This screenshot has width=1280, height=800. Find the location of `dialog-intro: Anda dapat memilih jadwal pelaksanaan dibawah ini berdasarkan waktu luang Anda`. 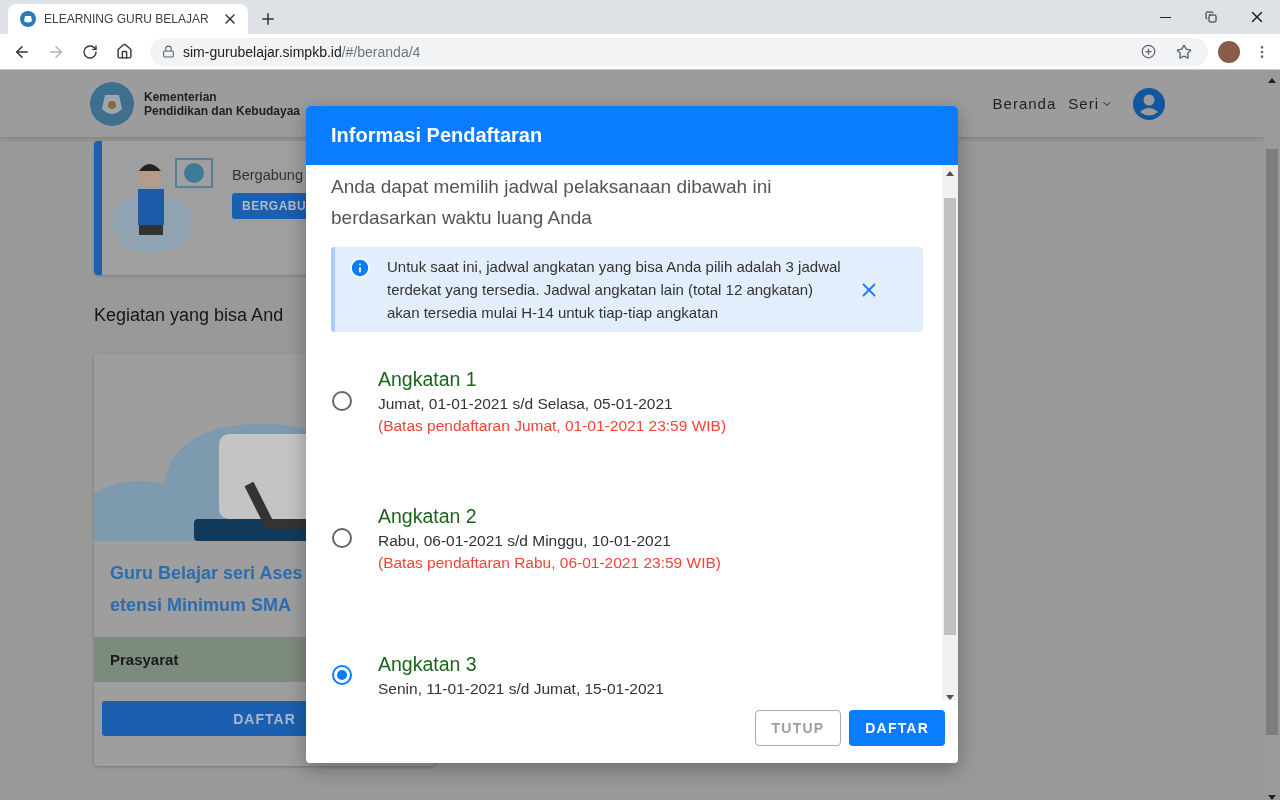

dialog-intro: Anda dapat memilih jadwal pelaksanaan dibawah ini berdasarkan waktu luang Anda is located at coordinates (552, 202).